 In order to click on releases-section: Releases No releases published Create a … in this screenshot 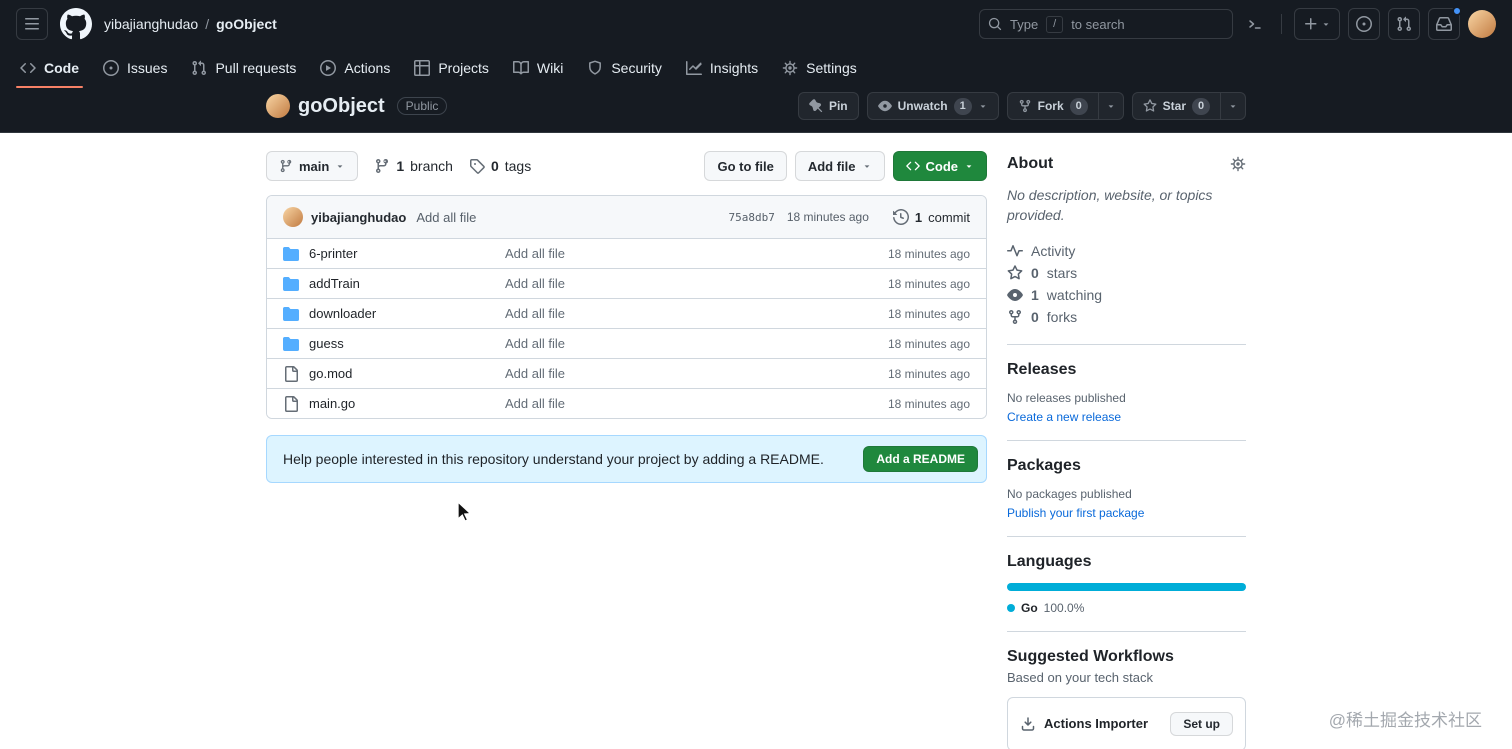, I will do `click(1126, 401)`.